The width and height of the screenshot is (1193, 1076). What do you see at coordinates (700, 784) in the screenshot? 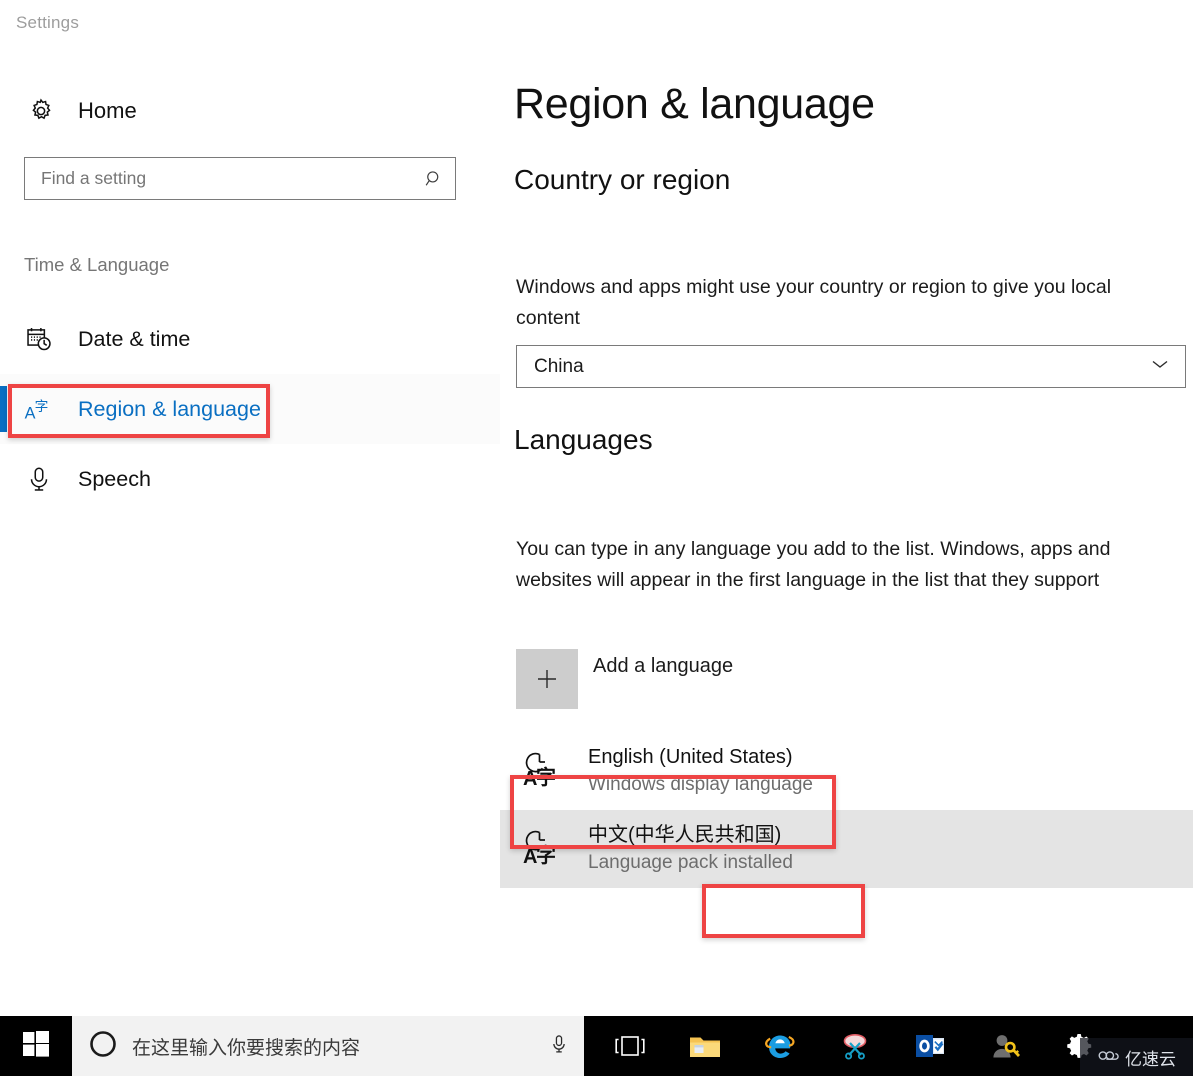
I see `language-status: Windows display language` at bounding box center [700, 784].